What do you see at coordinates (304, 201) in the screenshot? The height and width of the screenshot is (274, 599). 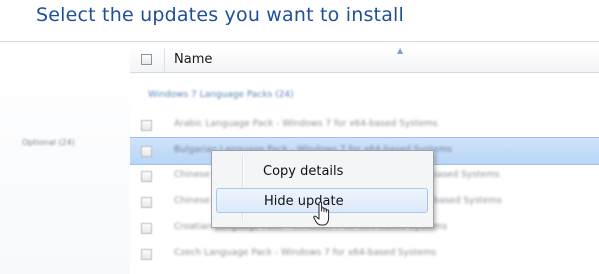 I see `menu-item-label: Hide update` at bounding box center [304, 201].